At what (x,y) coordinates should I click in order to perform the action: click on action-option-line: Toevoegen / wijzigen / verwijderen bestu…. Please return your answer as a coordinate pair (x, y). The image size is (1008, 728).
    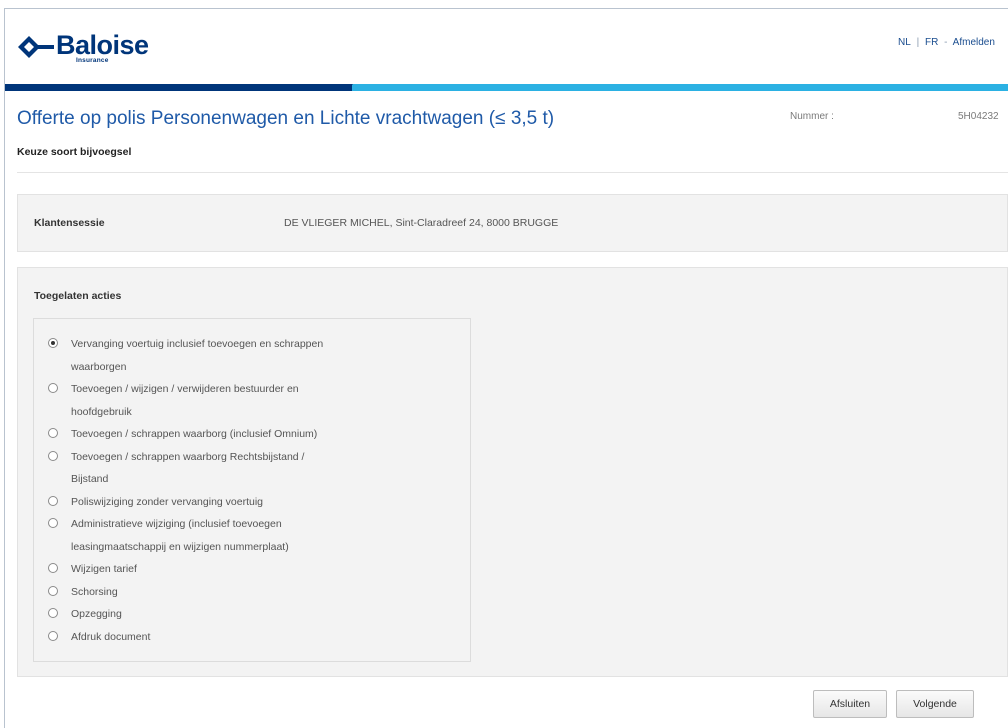
    Looking at the image, I should click on (185, 389).